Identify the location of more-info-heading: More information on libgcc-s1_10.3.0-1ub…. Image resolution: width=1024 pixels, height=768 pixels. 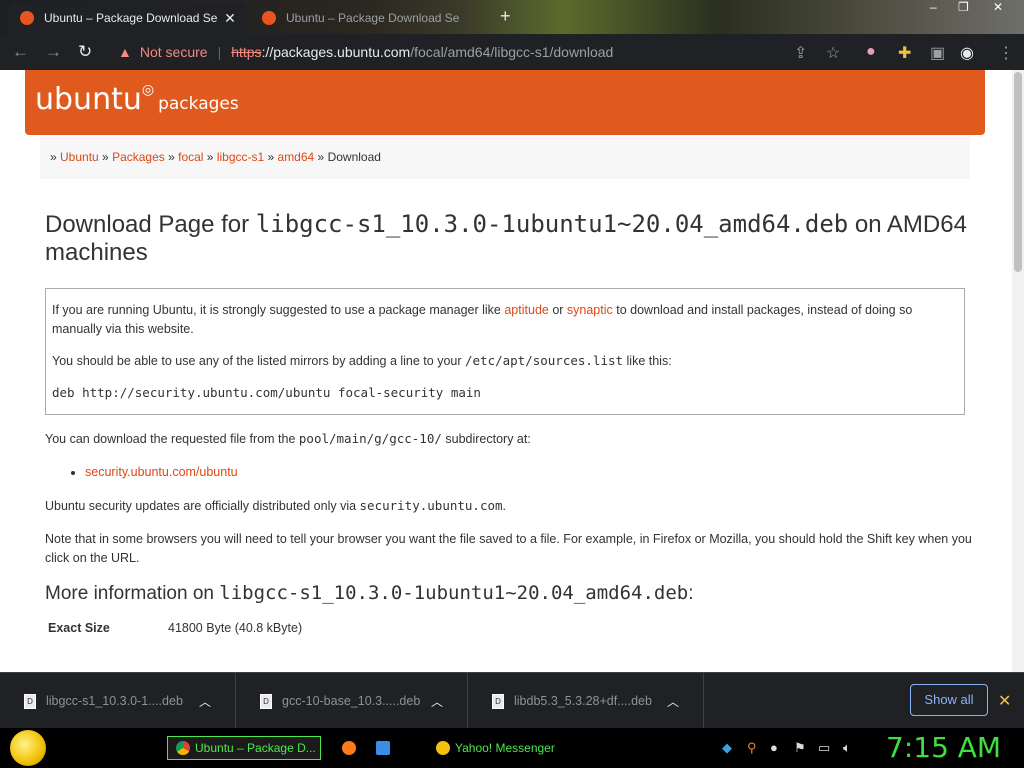
(510, 593).